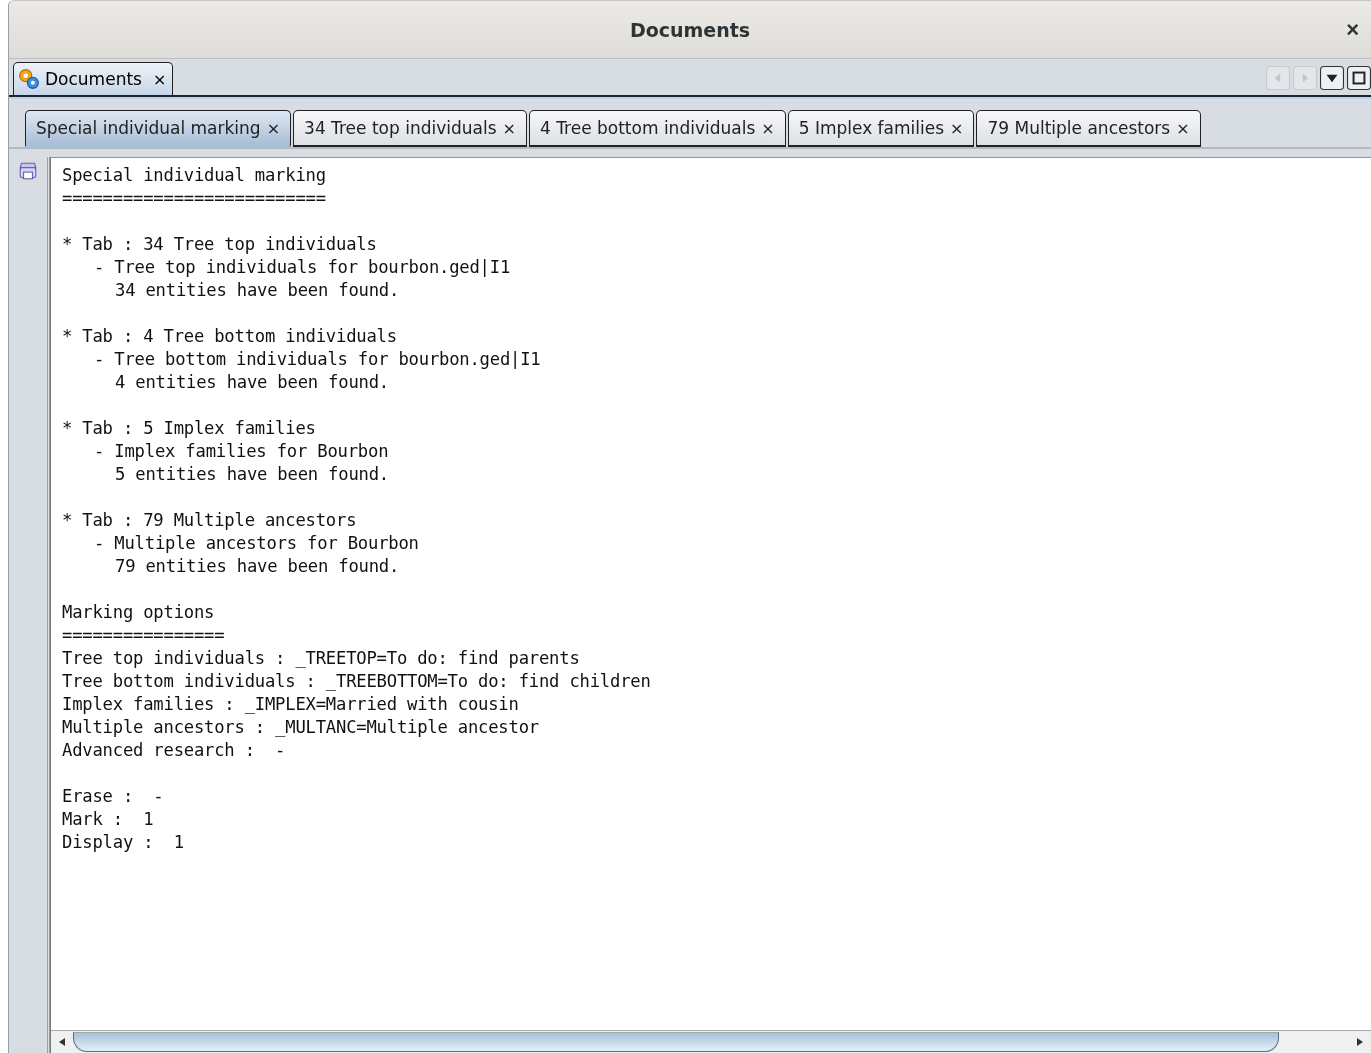 The image size is (1371, 1053). What do you see at coordinates (1352, 30) in the screenshot?
I see `close-button: ×` at bounding box center [1352, 30].